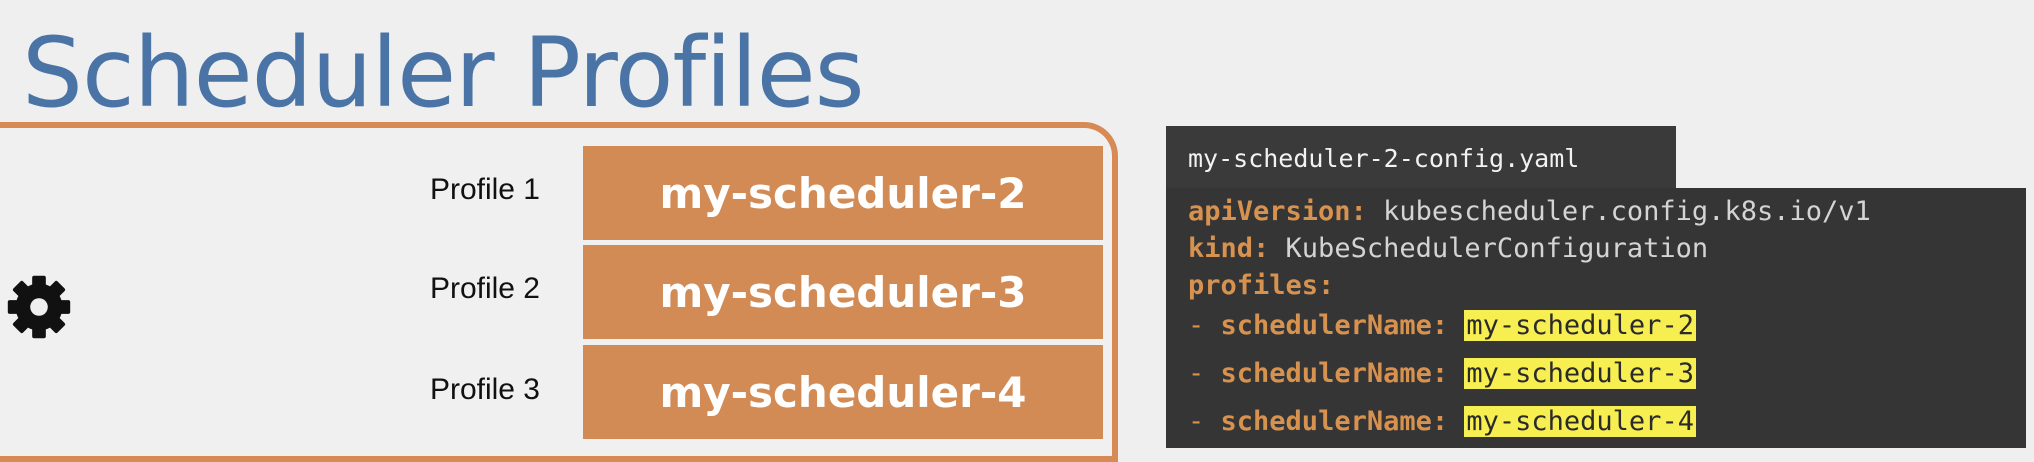 The height and width of the screenshot is (462, 2034). What do you see at coordinates (843, 193) in the screenshot?
I see `profile-1-box: my-scheduler-2` at bounding box center [843, 193].